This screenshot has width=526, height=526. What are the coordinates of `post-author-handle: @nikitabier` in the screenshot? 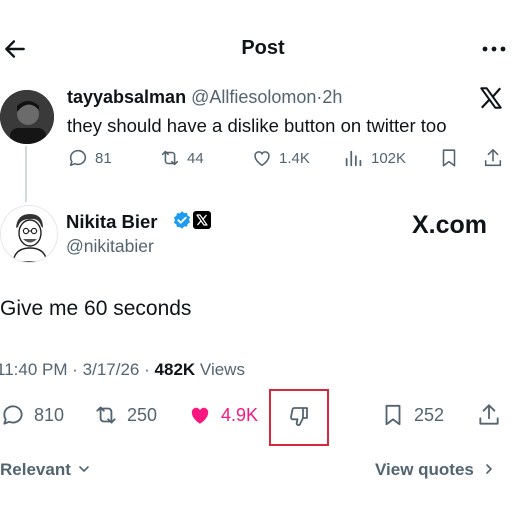 It's located at (110, 246).